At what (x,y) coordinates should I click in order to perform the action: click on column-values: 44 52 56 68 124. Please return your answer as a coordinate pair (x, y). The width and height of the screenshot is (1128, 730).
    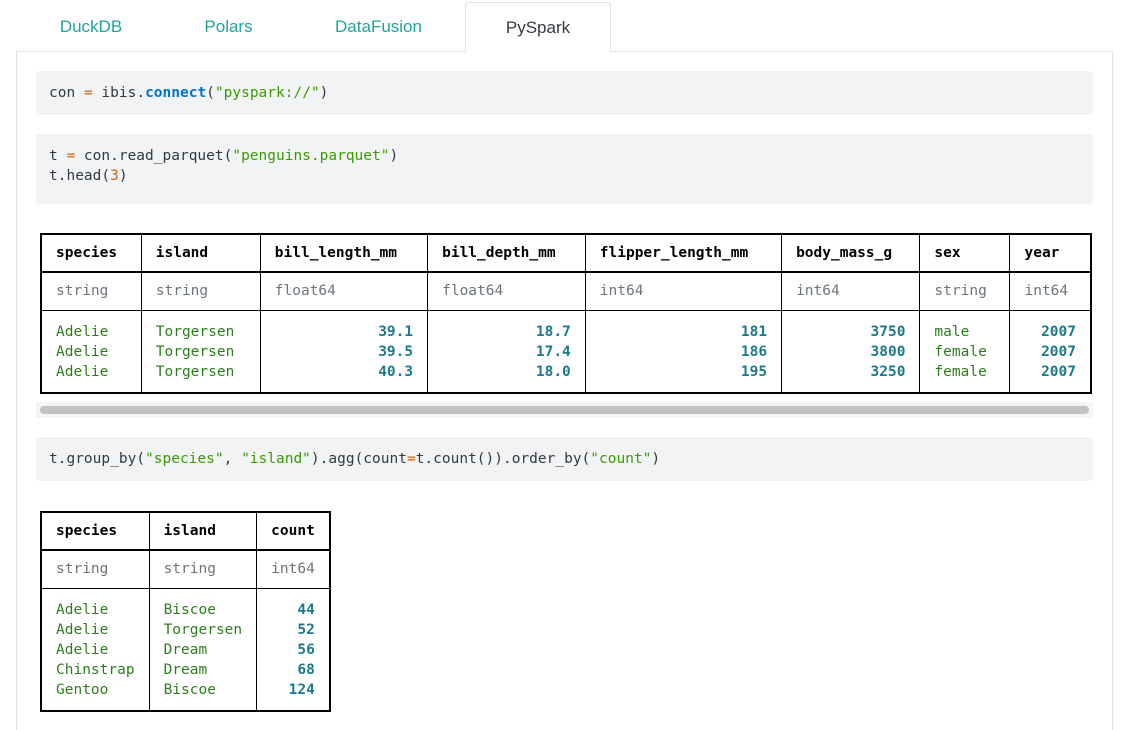
    Looking at the image, I should click on (293, 649).